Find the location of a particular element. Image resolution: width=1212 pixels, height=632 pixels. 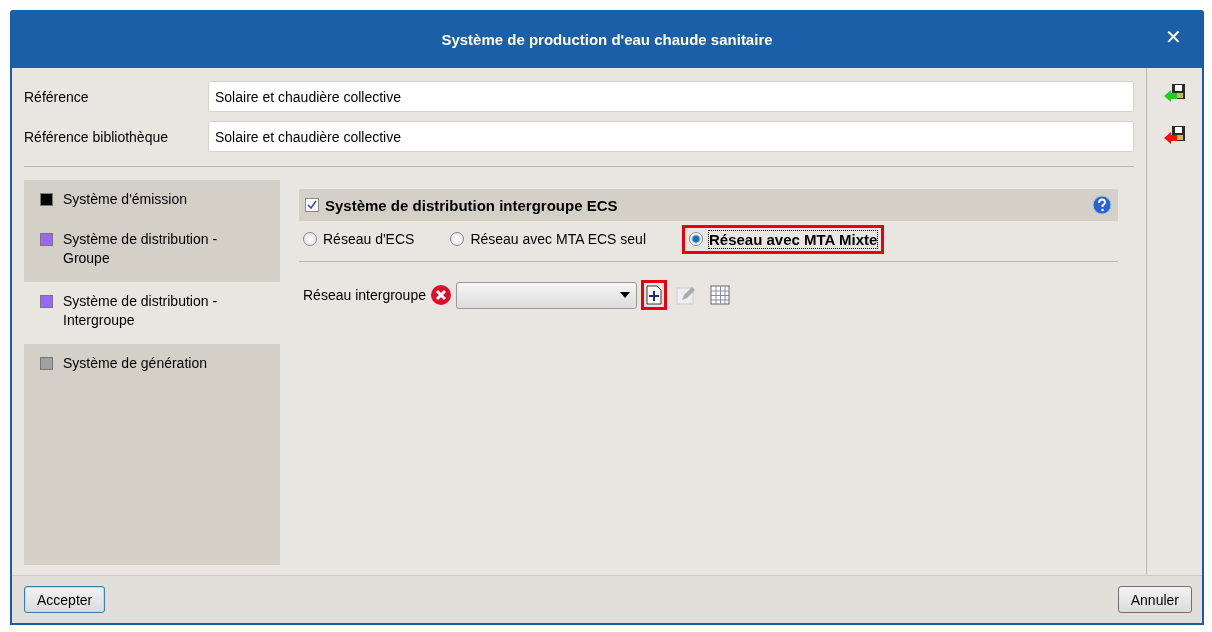

close-button: ✕ is located at coordinates (1173, 37).